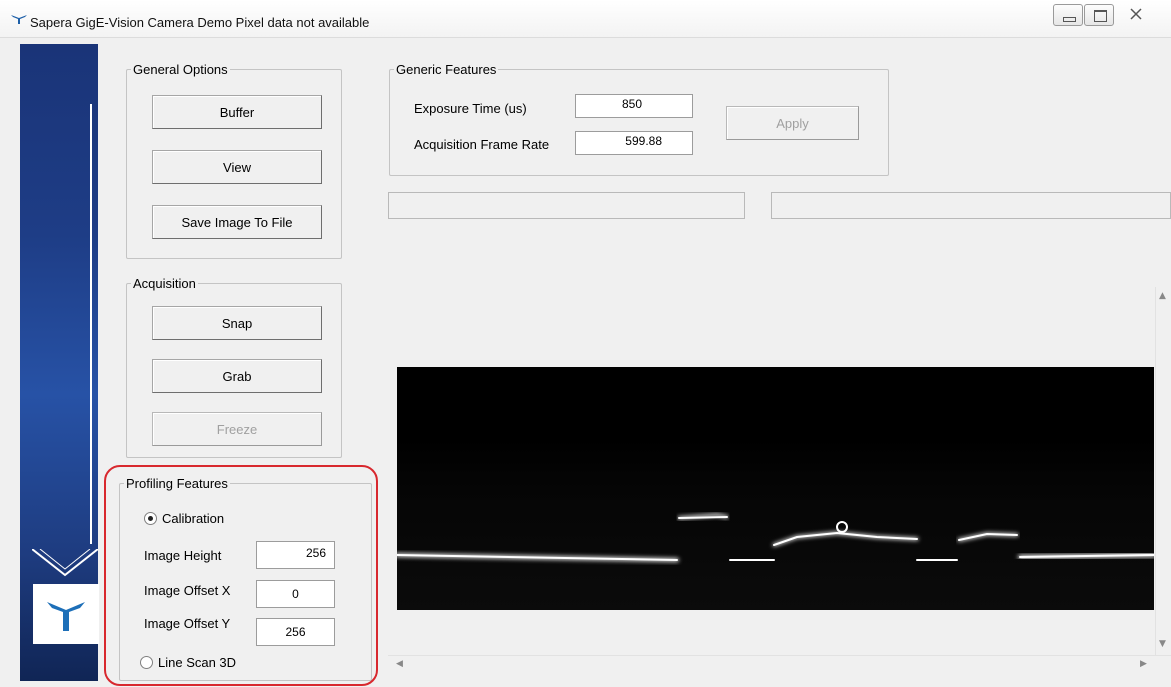 The width and height of the screenshot is (1171, 687). What do you see at coordinates (237, 429) in the screenshot?
I see `freeze-button: Freeze` at bounding box center [237, 429].